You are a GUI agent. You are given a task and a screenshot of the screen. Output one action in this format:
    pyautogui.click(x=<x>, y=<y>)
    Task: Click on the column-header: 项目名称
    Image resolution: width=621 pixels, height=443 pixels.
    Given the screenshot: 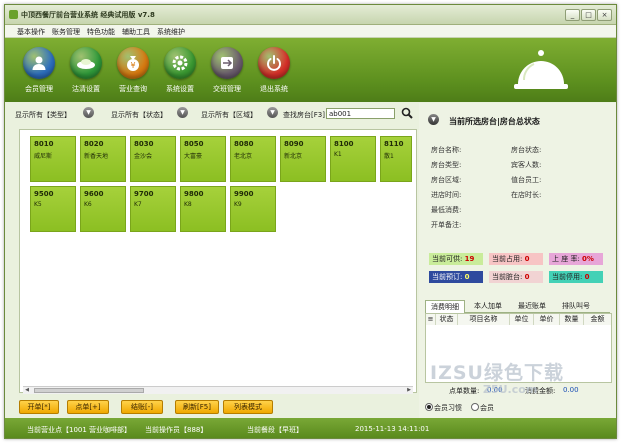 What is the action you would take?
    pyautogui.click(x=484, y=319)
    